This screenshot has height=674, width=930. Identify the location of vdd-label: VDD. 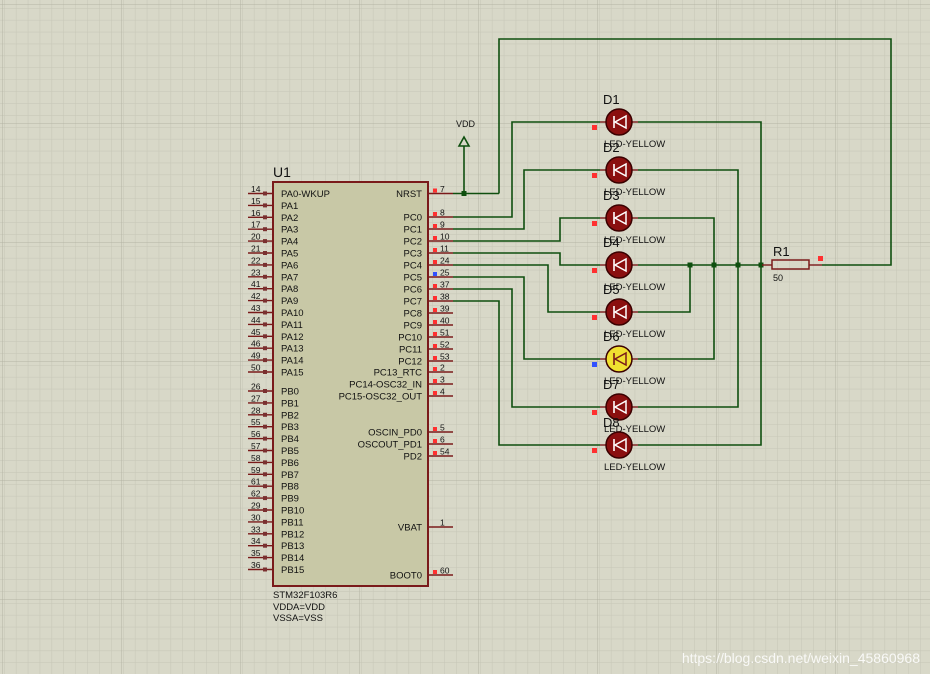
(466, 124).